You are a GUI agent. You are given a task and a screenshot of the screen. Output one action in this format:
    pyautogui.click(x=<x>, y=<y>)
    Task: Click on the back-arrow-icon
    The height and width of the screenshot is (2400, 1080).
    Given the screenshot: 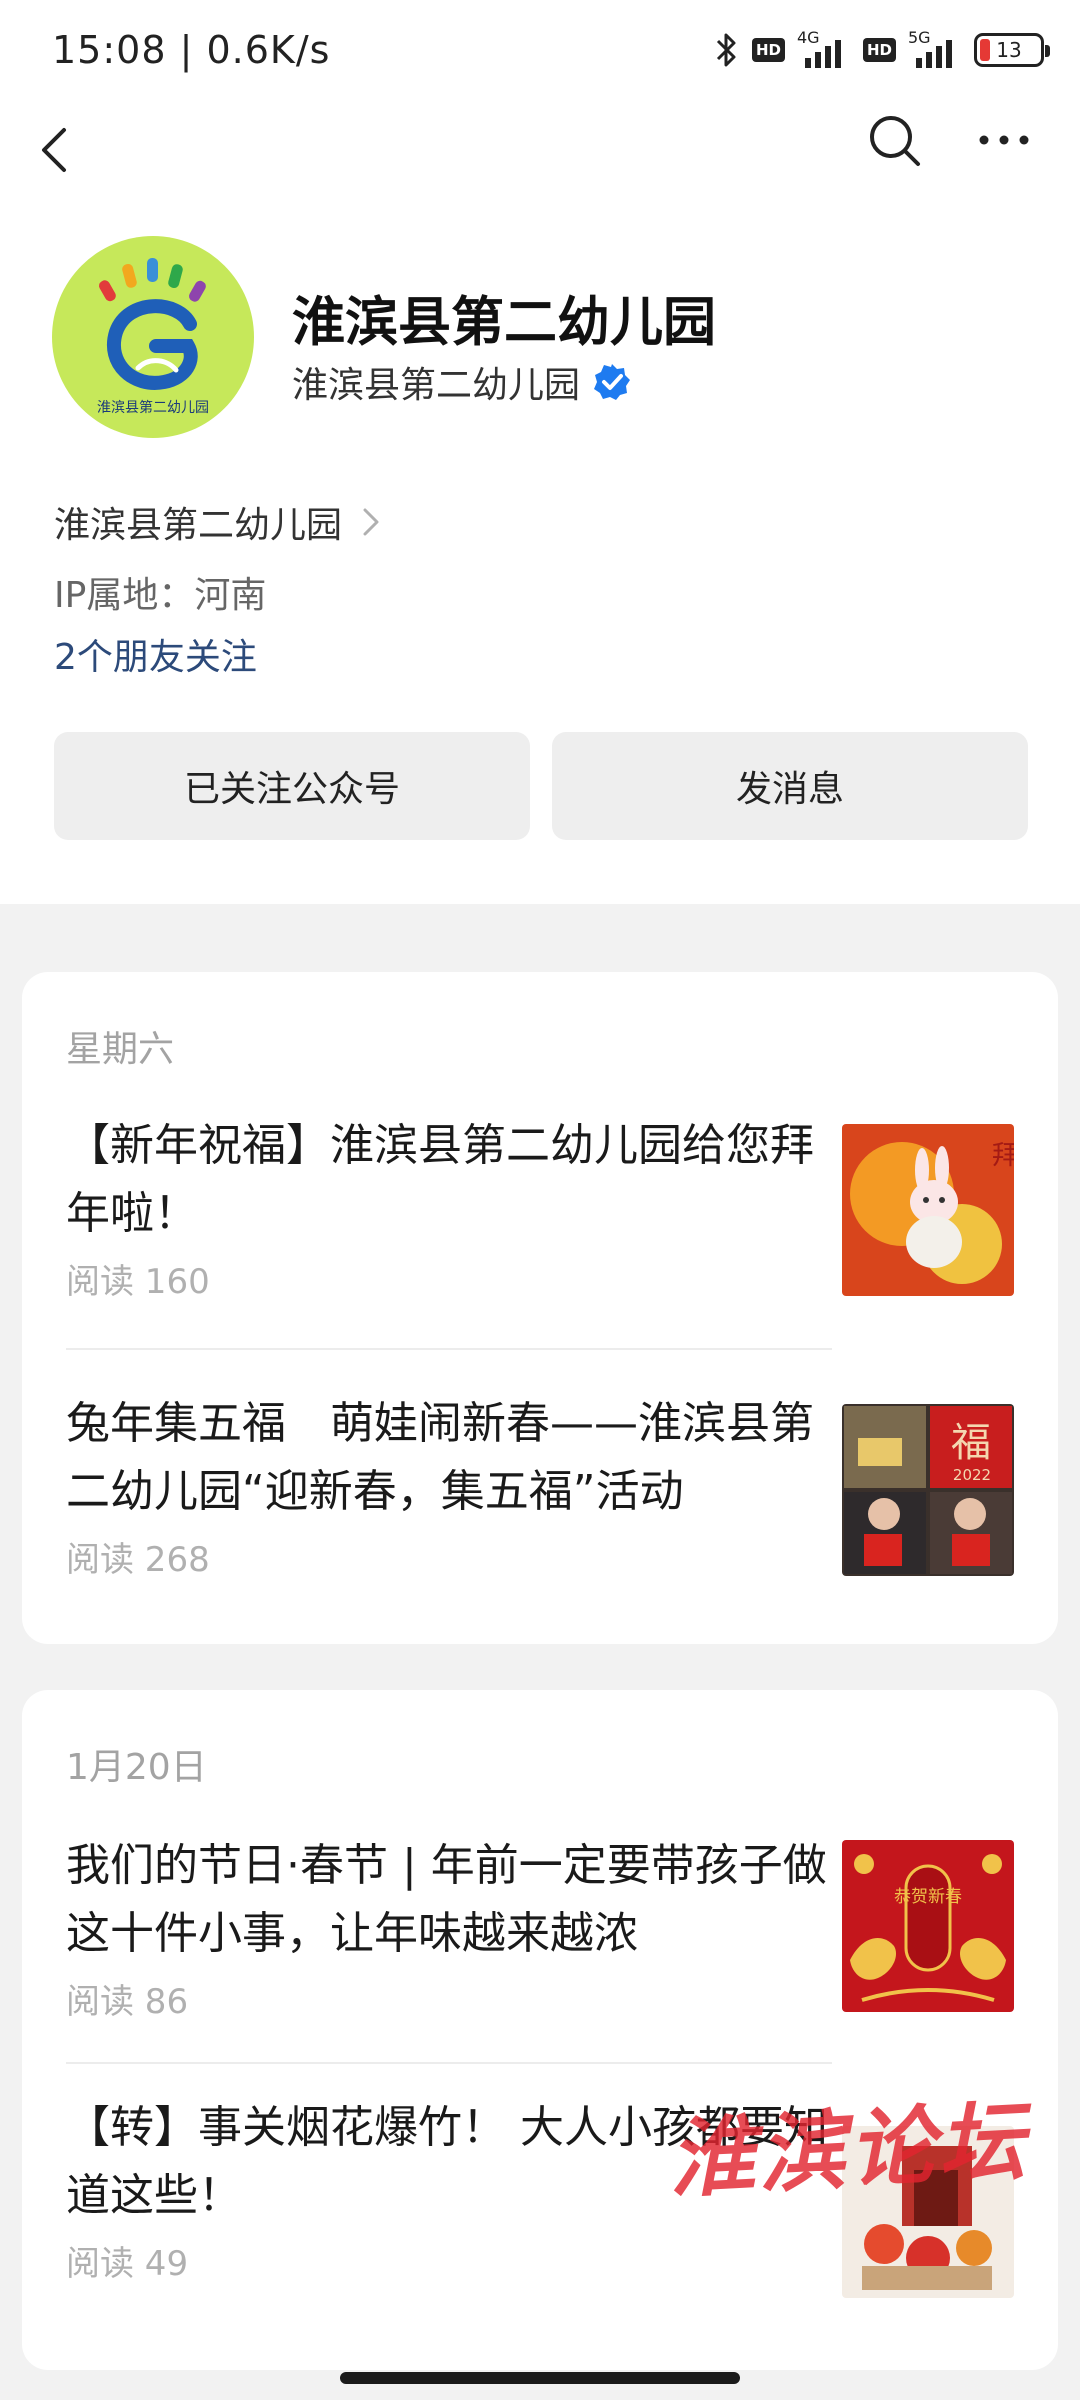 What is the action you would take?
    pyautogui.click(x=58, y=150)
    